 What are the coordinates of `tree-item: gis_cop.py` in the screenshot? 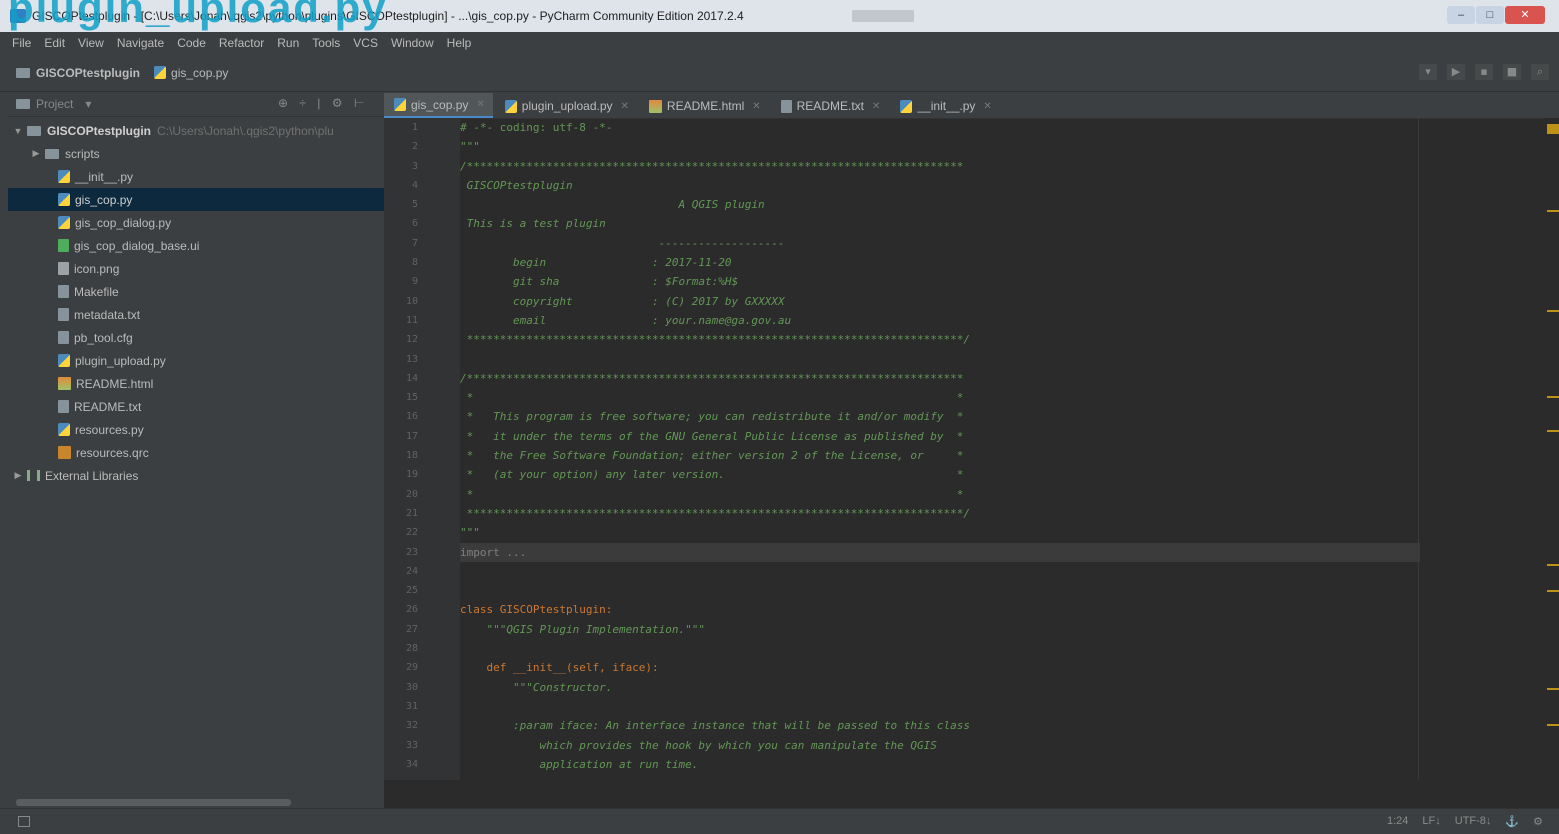 It's located at (196, 199).